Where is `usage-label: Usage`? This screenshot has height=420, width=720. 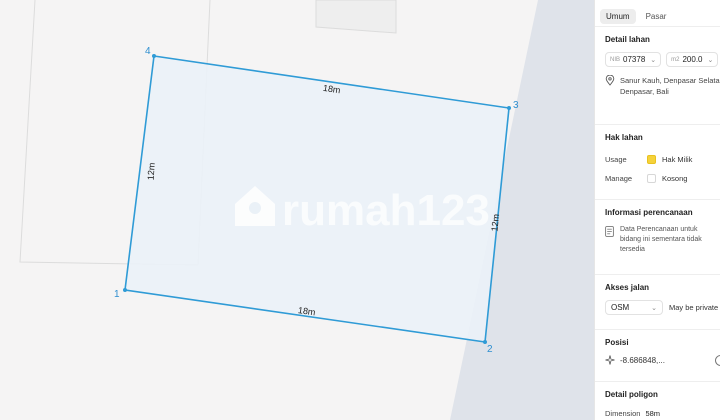 usage-label: Usage is located at coordinates (616, 159).